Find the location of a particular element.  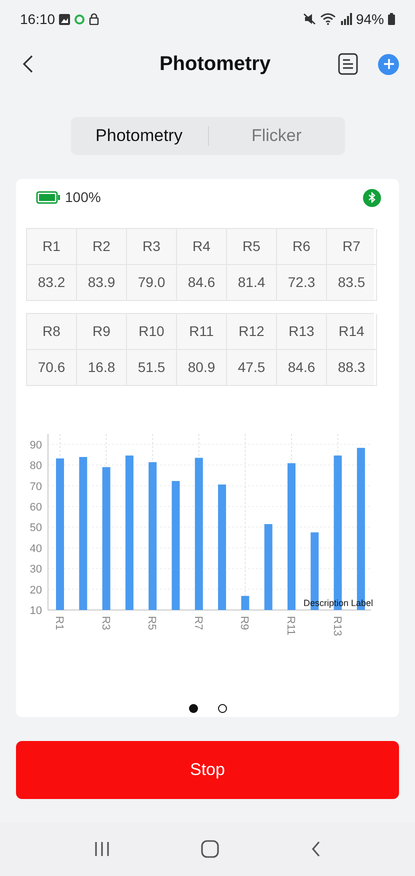

add-button is located at coordinates (388, 64).